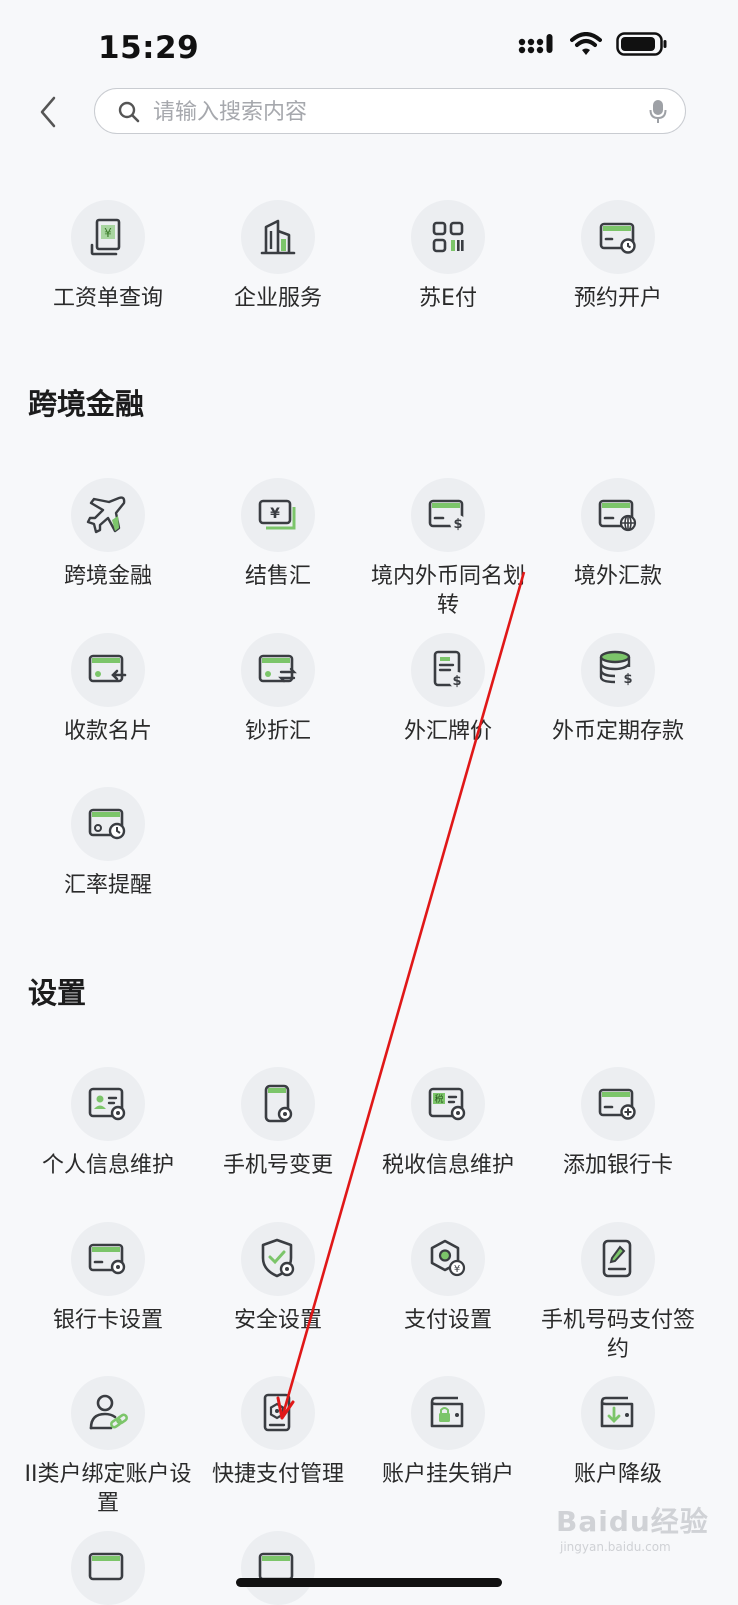 This screenshot has width=738, height=1605. I want to click on item-same-name-transfer: $ 境内外币同名划转, so click(448, 549).